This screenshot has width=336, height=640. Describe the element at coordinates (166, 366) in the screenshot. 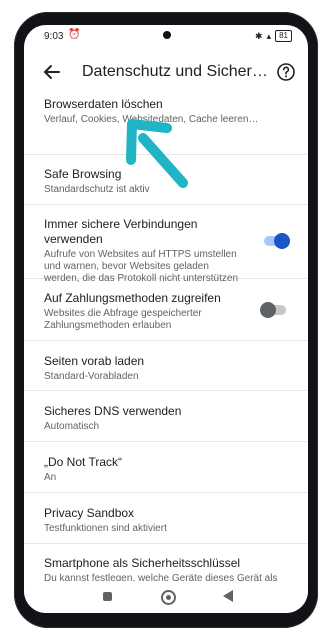

I see `setting-preload-pages: Seiten vorab laden Standard-Vorabladen` at that location.